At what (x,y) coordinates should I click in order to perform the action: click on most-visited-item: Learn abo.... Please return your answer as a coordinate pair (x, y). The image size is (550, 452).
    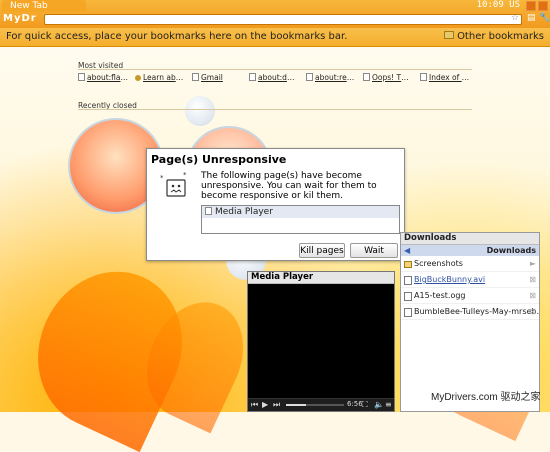
    Looking at the image, I should click on (160, 77).